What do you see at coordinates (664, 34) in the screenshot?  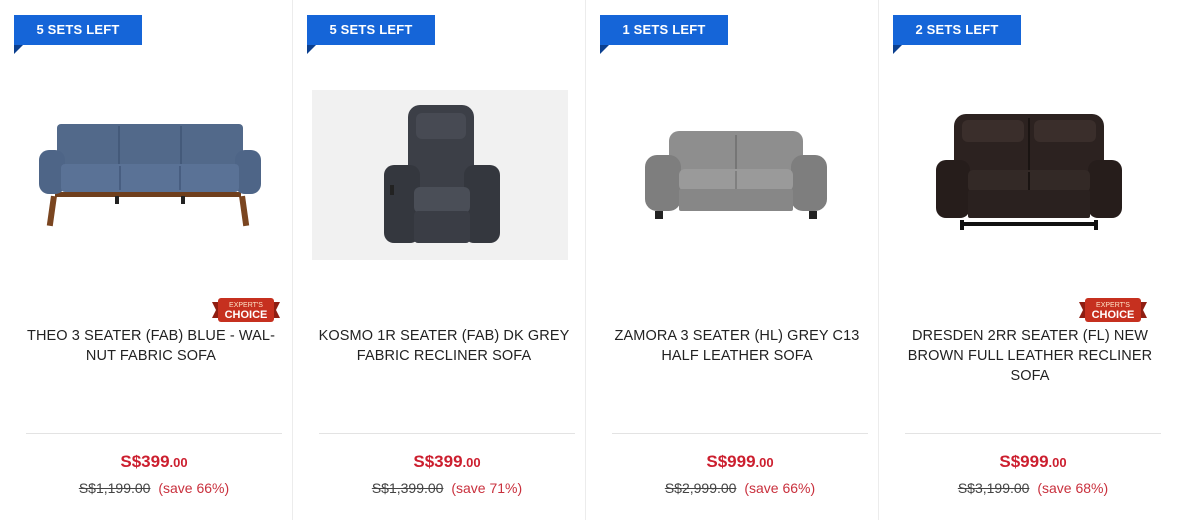 I see `stock-badge: 1 SETS LEFT` at bounding box center [664, 34].